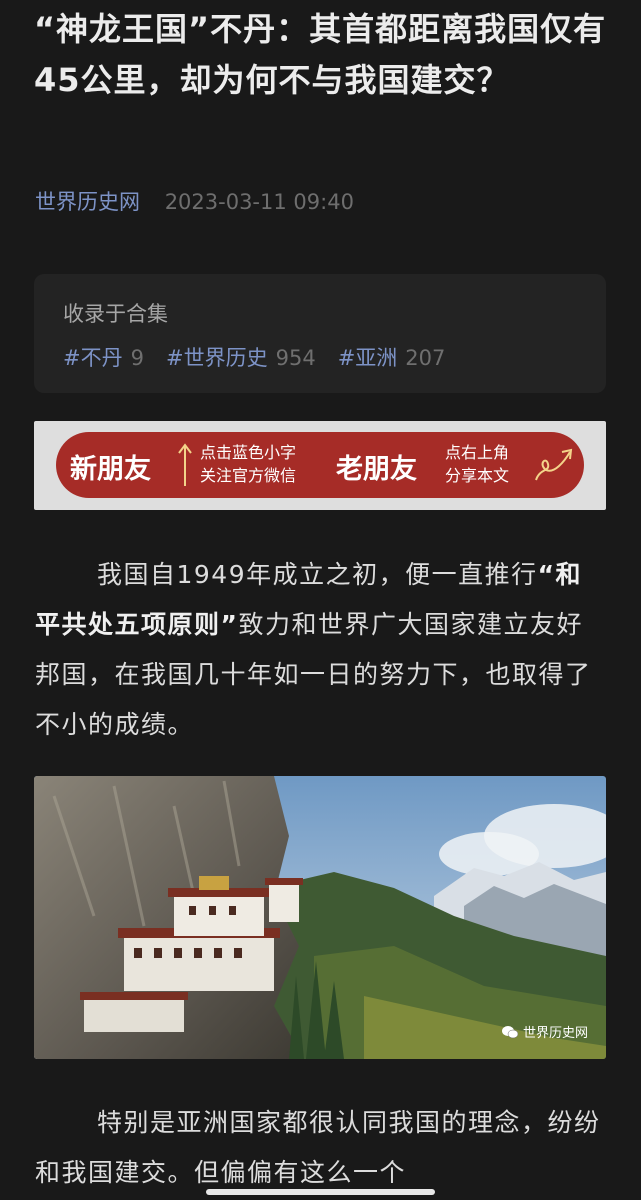 The height and width of the screenshot is (1200, 641). I want to click on follow-banner: 新朋友 点击蓝色小字 关注官方微信 老朋友 点右上角 分享本文, so click(320, 465).